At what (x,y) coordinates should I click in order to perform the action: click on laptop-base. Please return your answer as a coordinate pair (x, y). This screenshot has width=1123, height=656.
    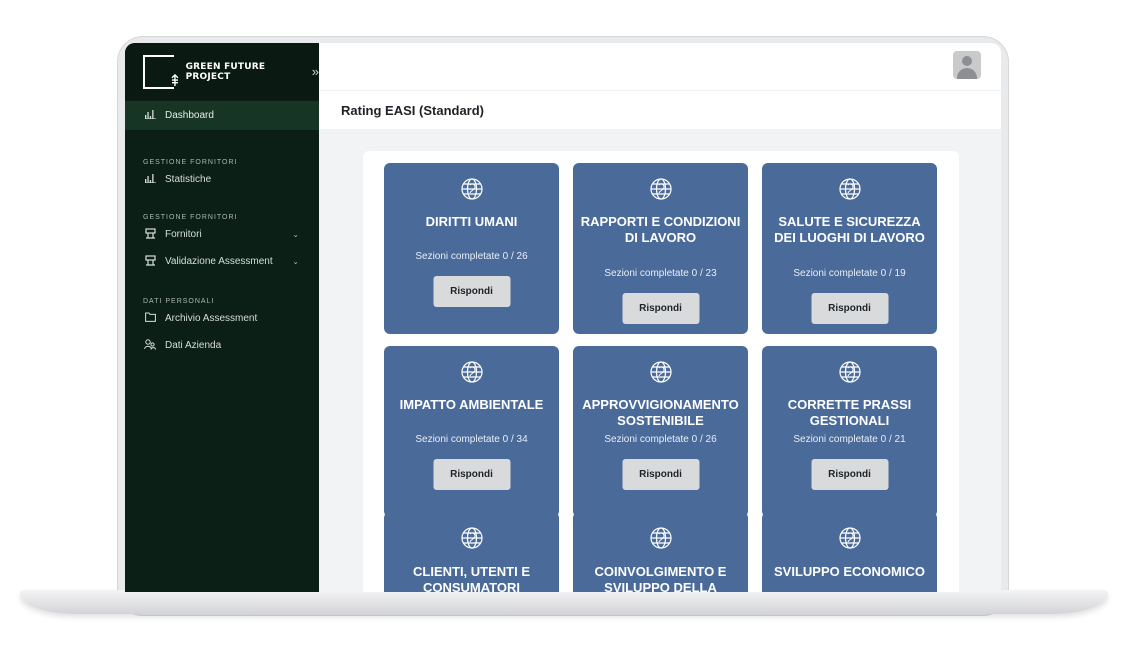
    Looking at the image, I should click on (564, 602).